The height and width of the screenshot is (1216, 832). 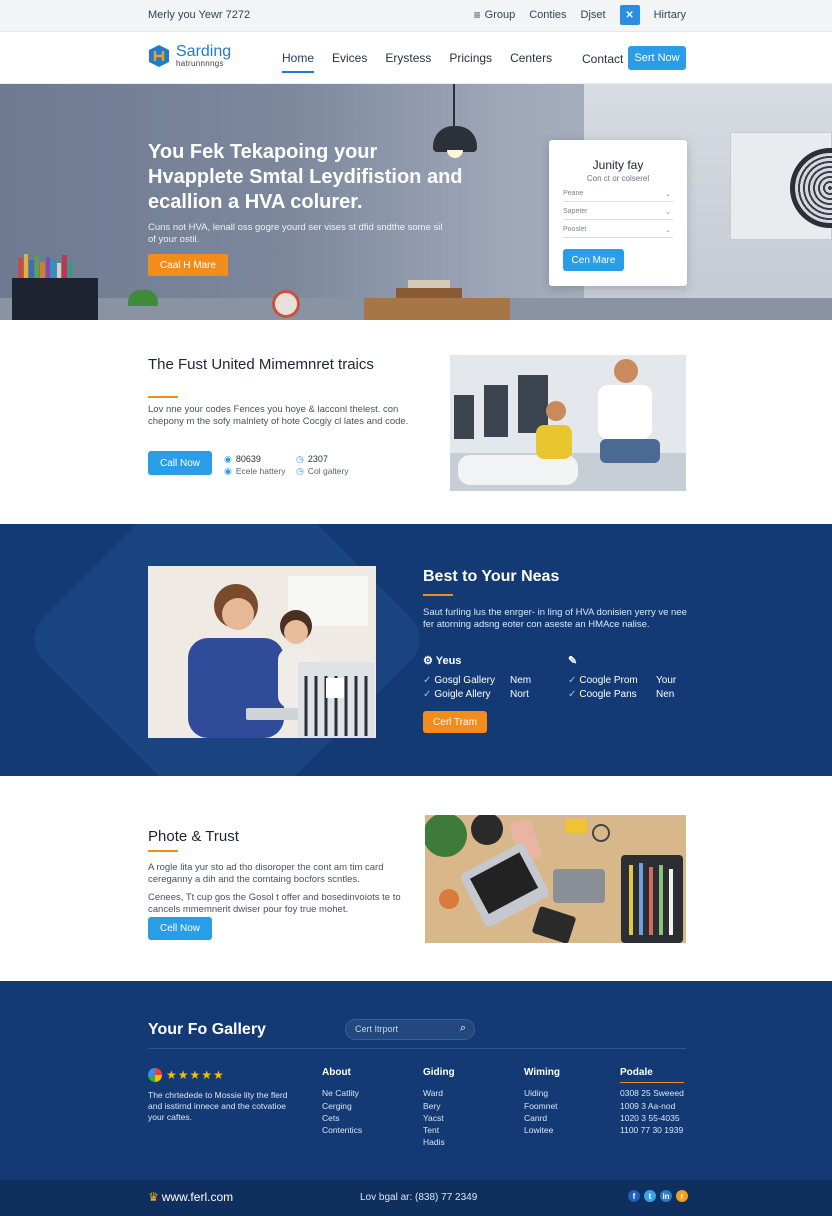 I want to click on technician-photo, so click(x=568, y=423).